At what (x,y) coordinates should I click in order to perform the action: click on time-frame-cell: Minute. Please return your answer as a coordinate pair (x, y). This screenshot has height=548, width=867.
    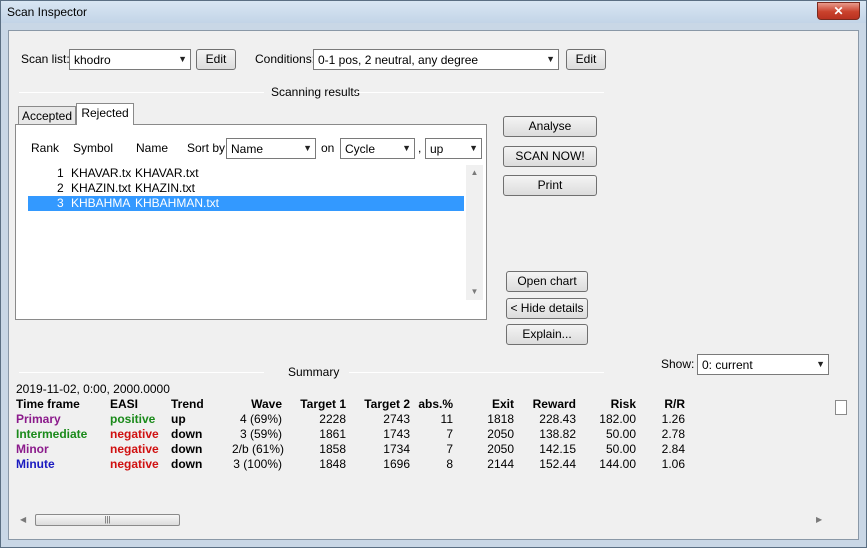
    Looking at the image, I should click on (35, 464).